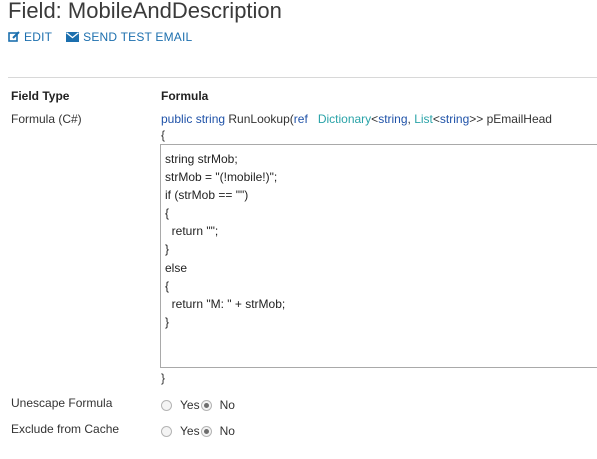 Image resolution: width=597 pixels, height=459 pixels. Describe the element at coordinates (227, 405) in the screenshot. I see `unescape-no-label: No` at that location.